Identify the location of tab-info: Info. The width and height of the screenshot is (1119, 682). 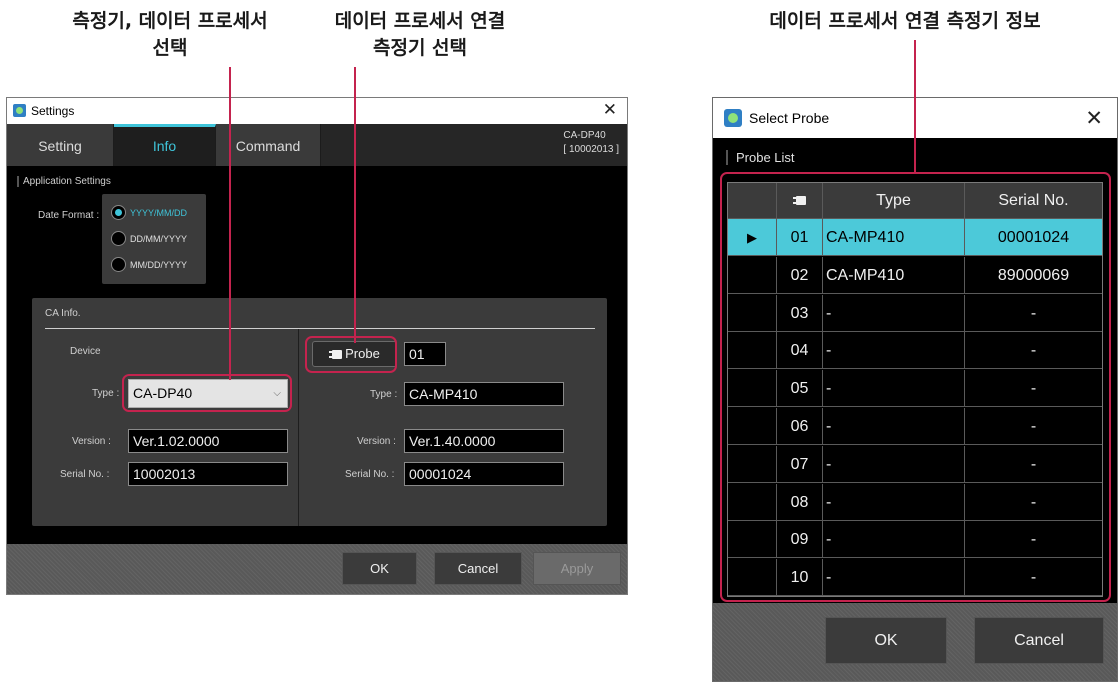
(165, 145).